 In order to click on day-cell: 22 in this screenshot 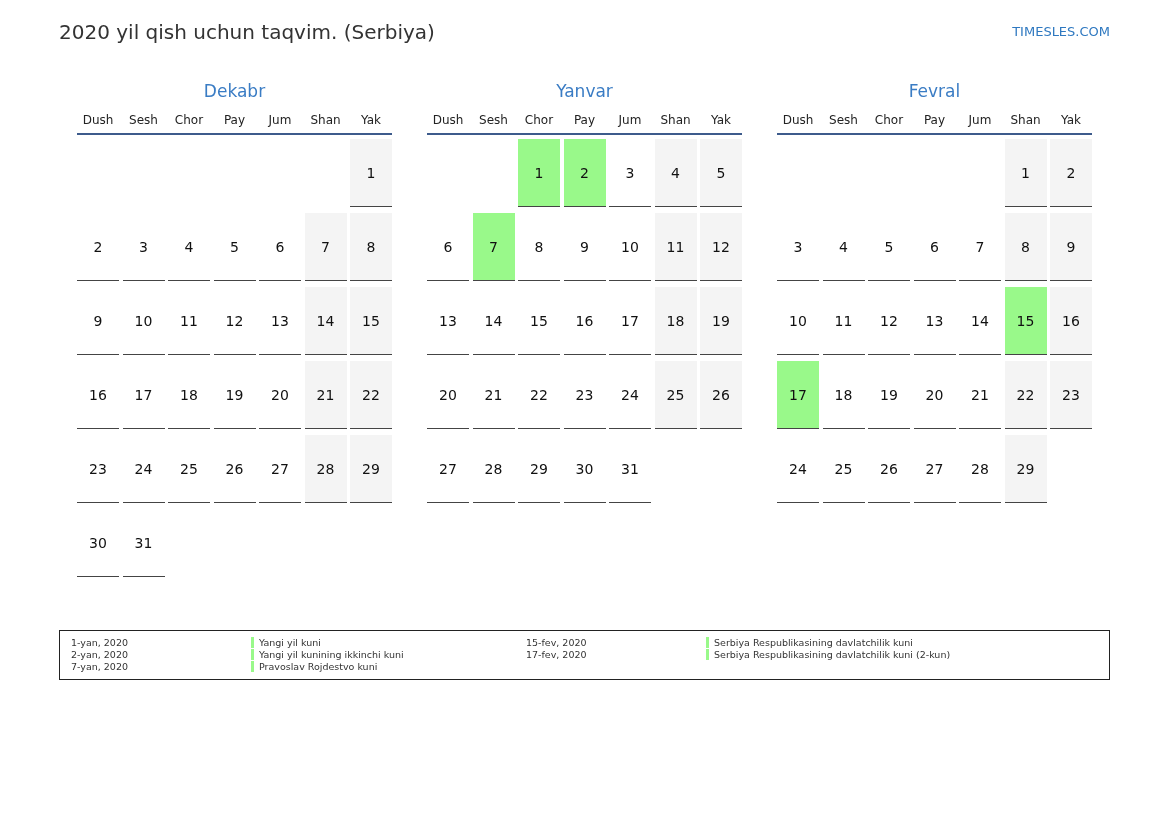, I will do `click(539, 395)`.